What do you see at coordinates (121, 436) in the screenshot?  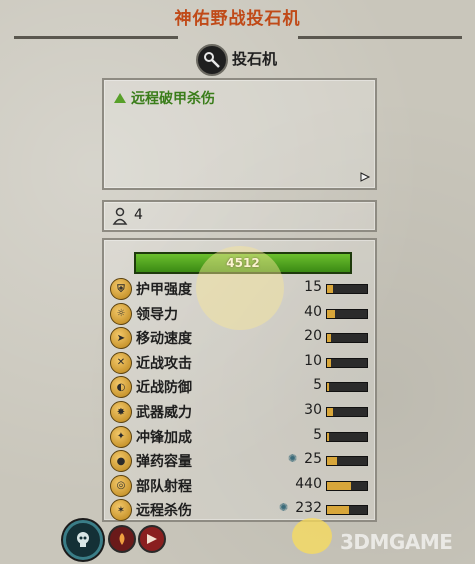 I see `charge-bonus-icon: ✦` at bounding box center [121, 436].